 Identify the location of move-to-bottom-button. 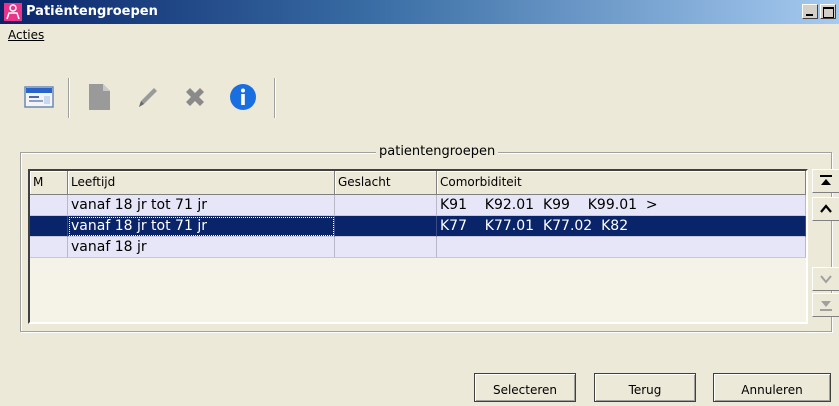
(825, 305).